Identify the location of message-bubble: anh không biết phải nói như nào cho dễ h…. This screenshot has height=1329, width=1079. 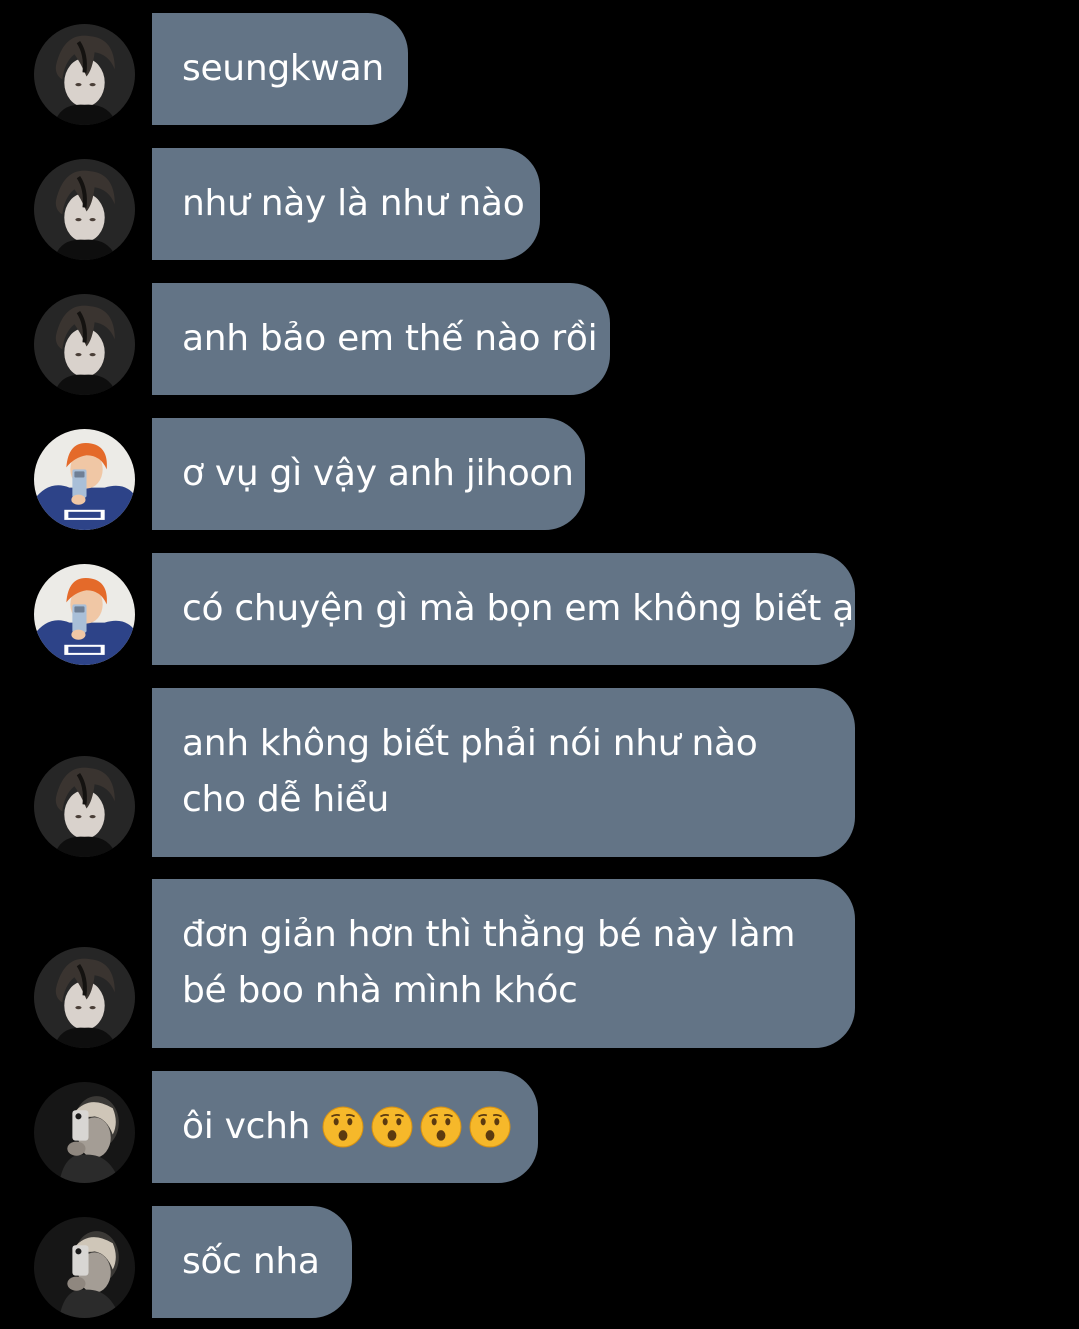
(503, 772).